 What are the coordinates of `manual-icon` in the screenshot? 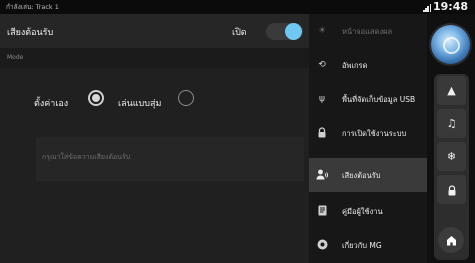 It's located at (322, 211).